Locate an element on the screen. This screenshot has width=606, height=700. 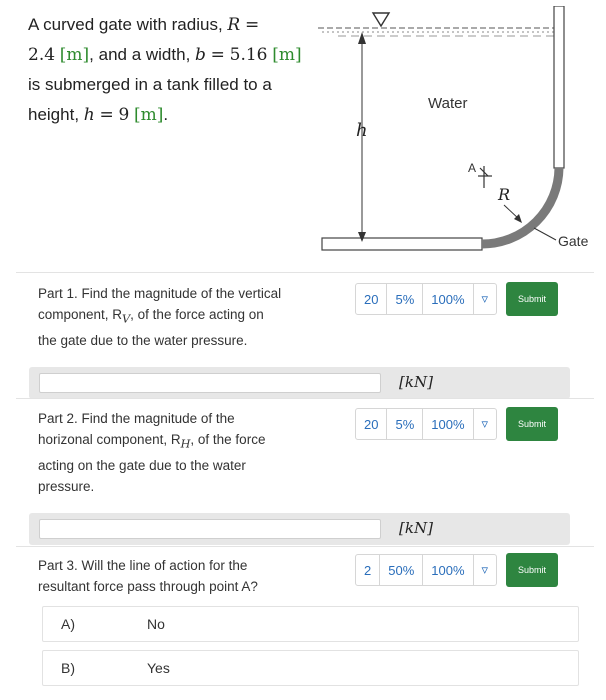
h-label: h is located at coordinates (362, 130).